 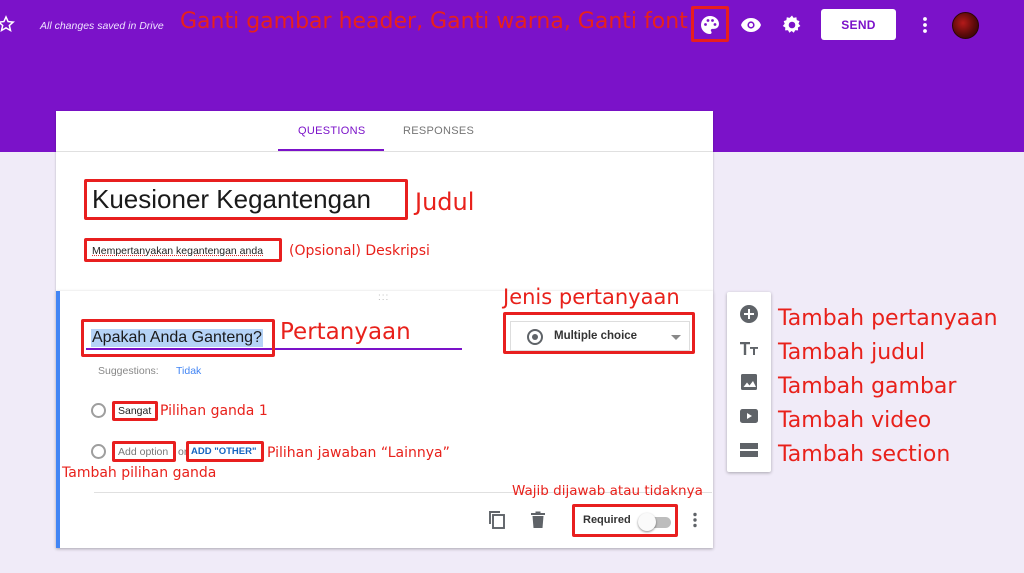 What do you see at coordinates (965, 25) in the screenshot?
I see `avatar` at bounding box center [965, 25].